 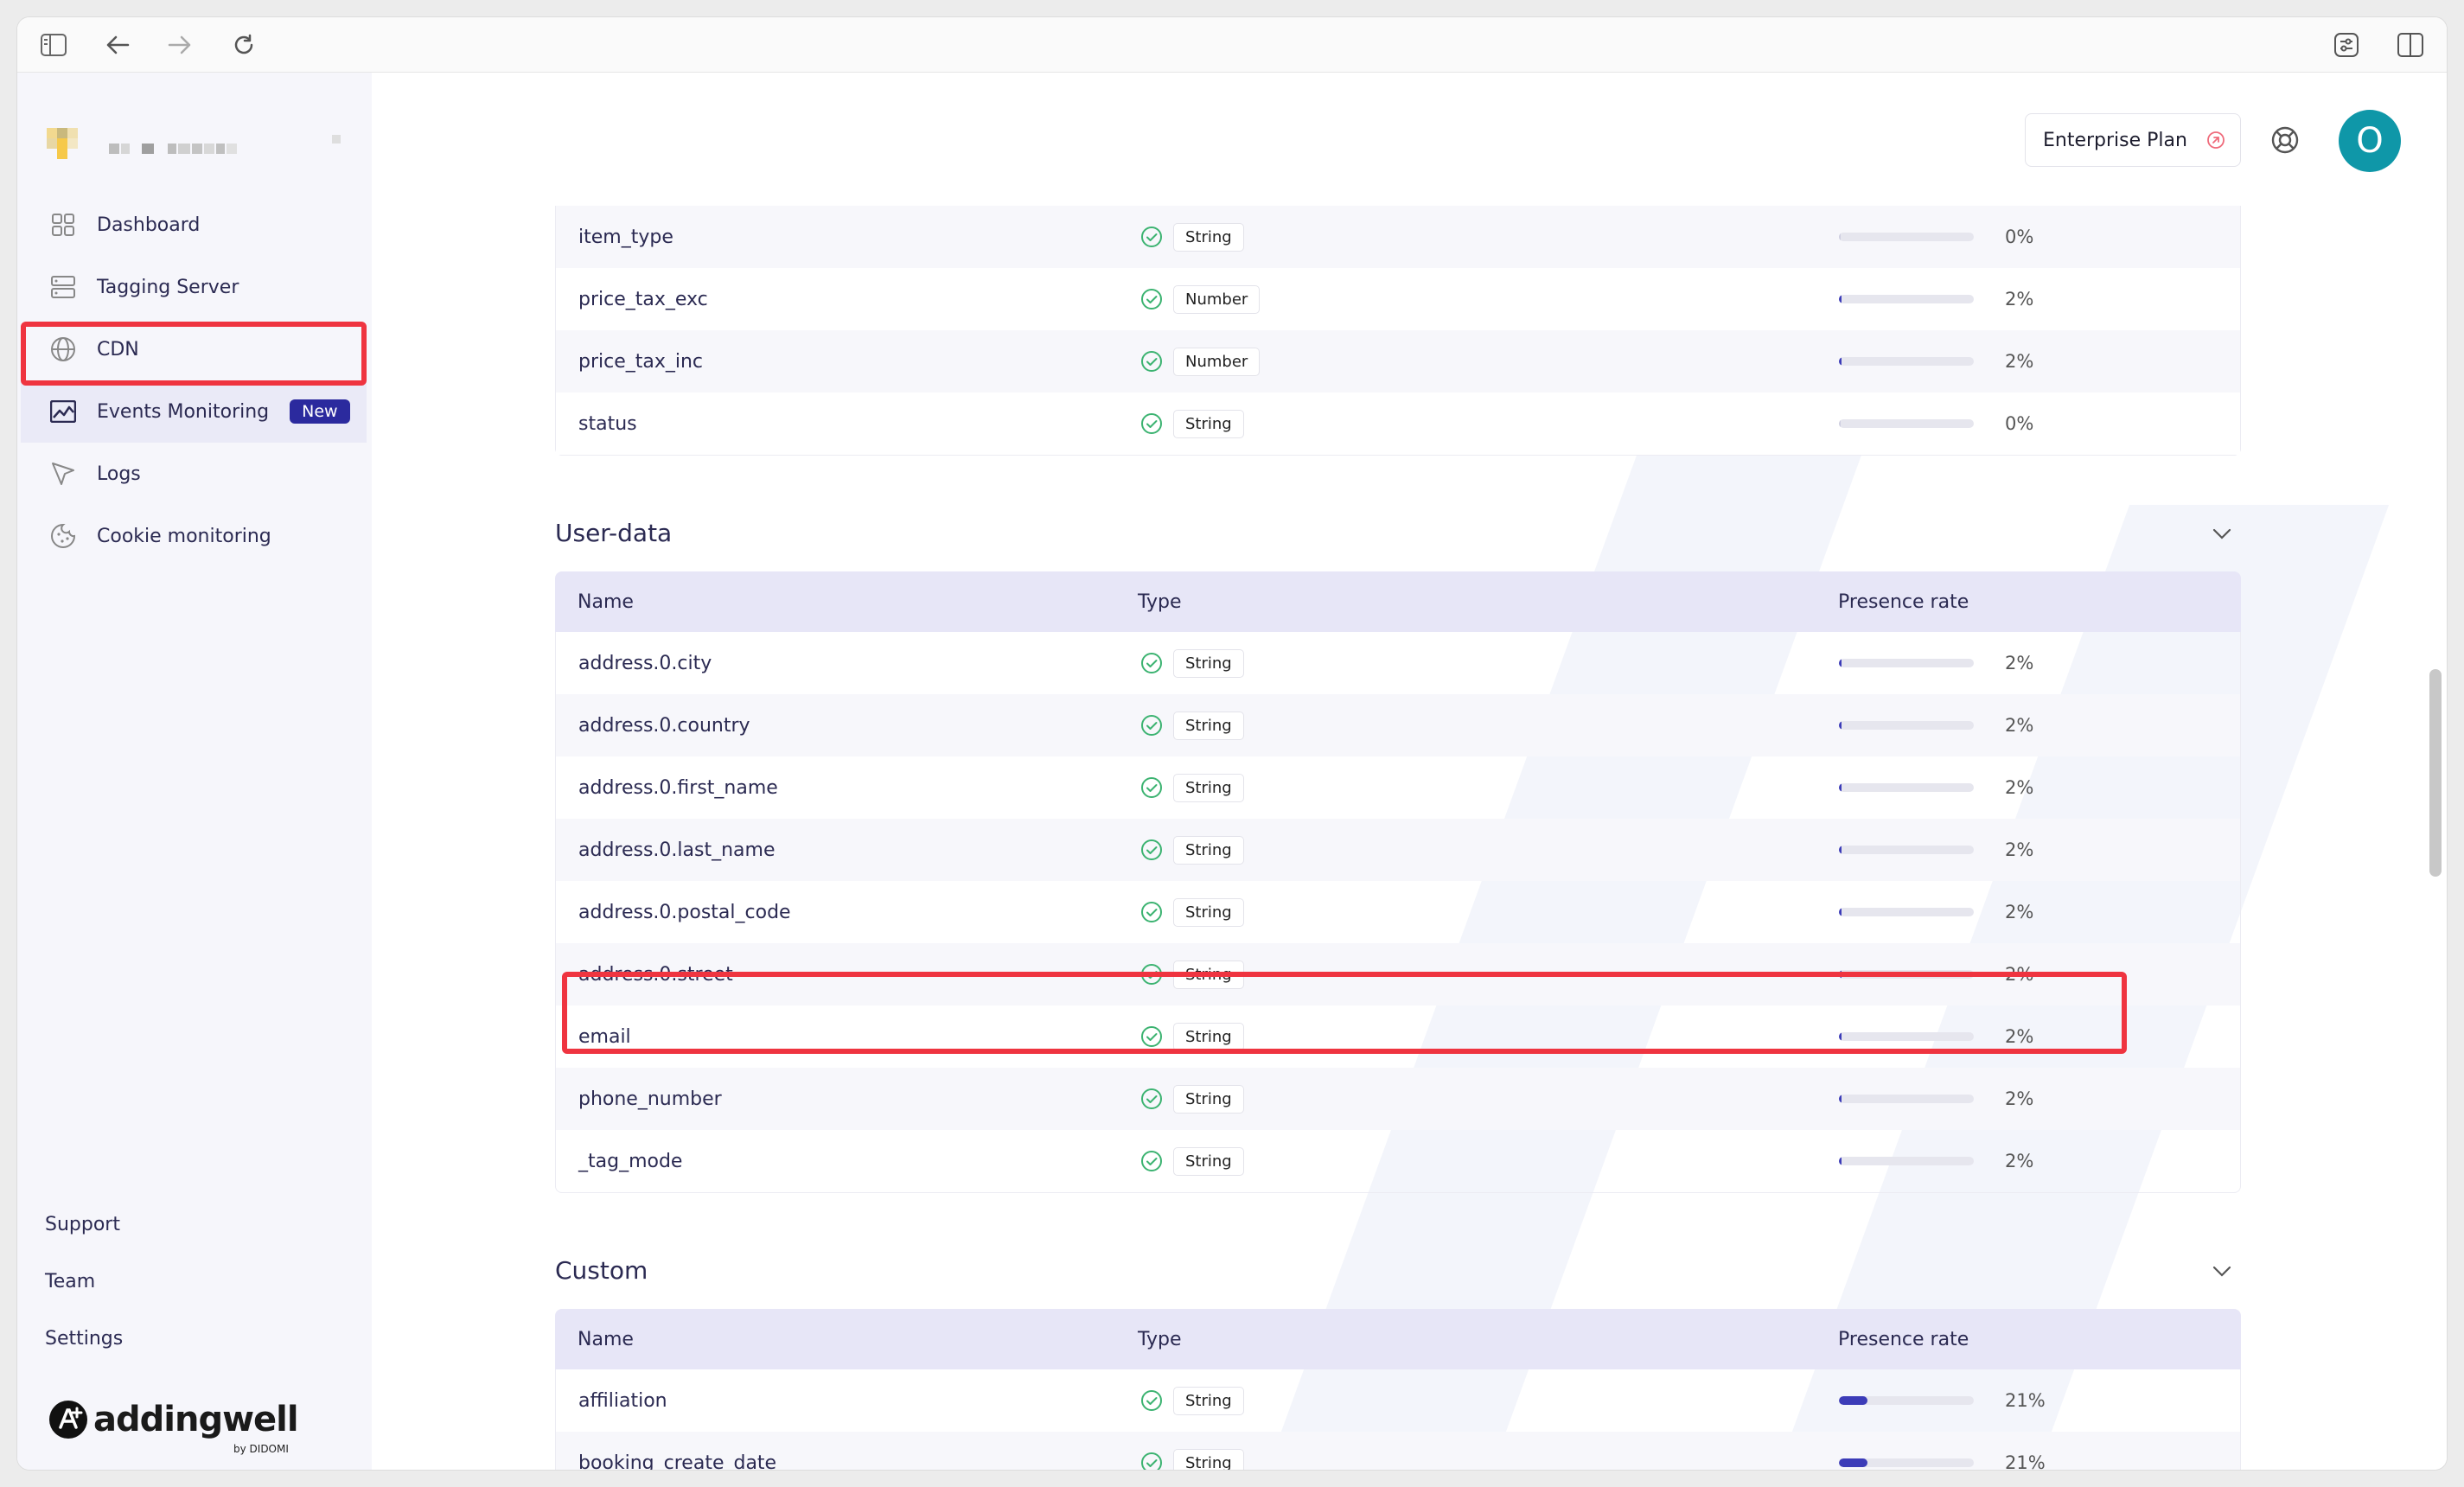 I want to click on workspace-selector, so click(x=194, y=145).